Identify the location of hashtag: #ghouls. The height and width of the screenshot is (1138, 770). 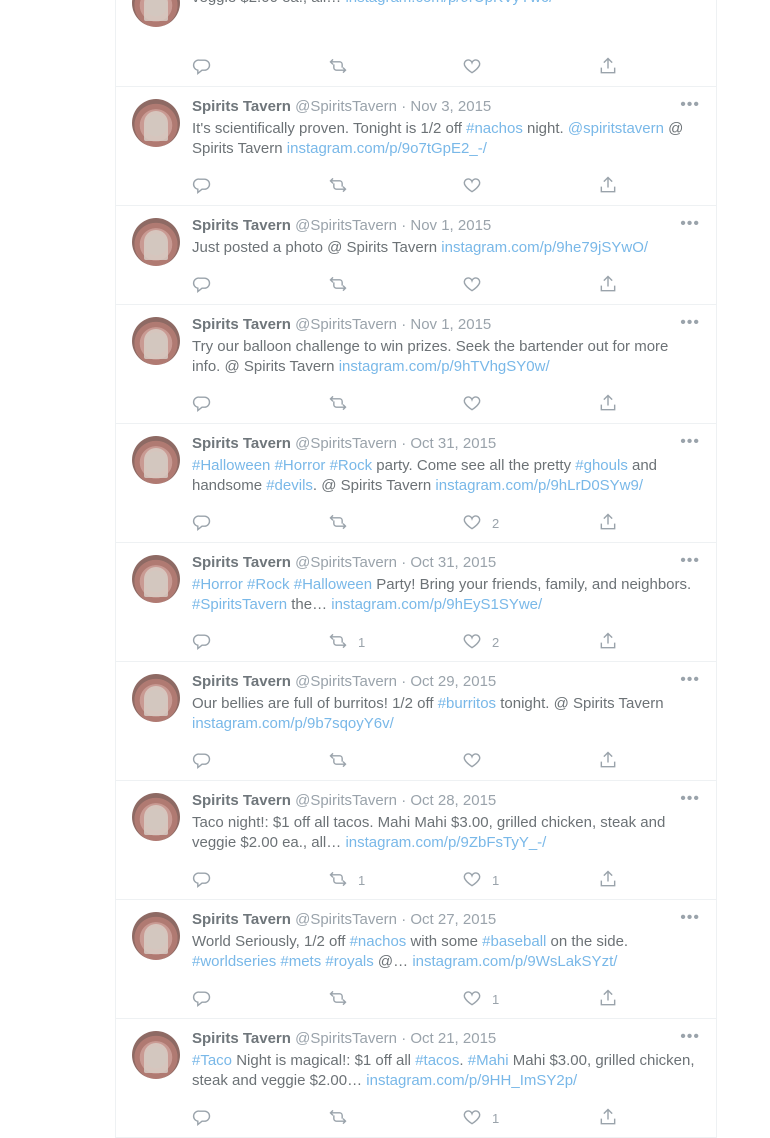
(601, 465).